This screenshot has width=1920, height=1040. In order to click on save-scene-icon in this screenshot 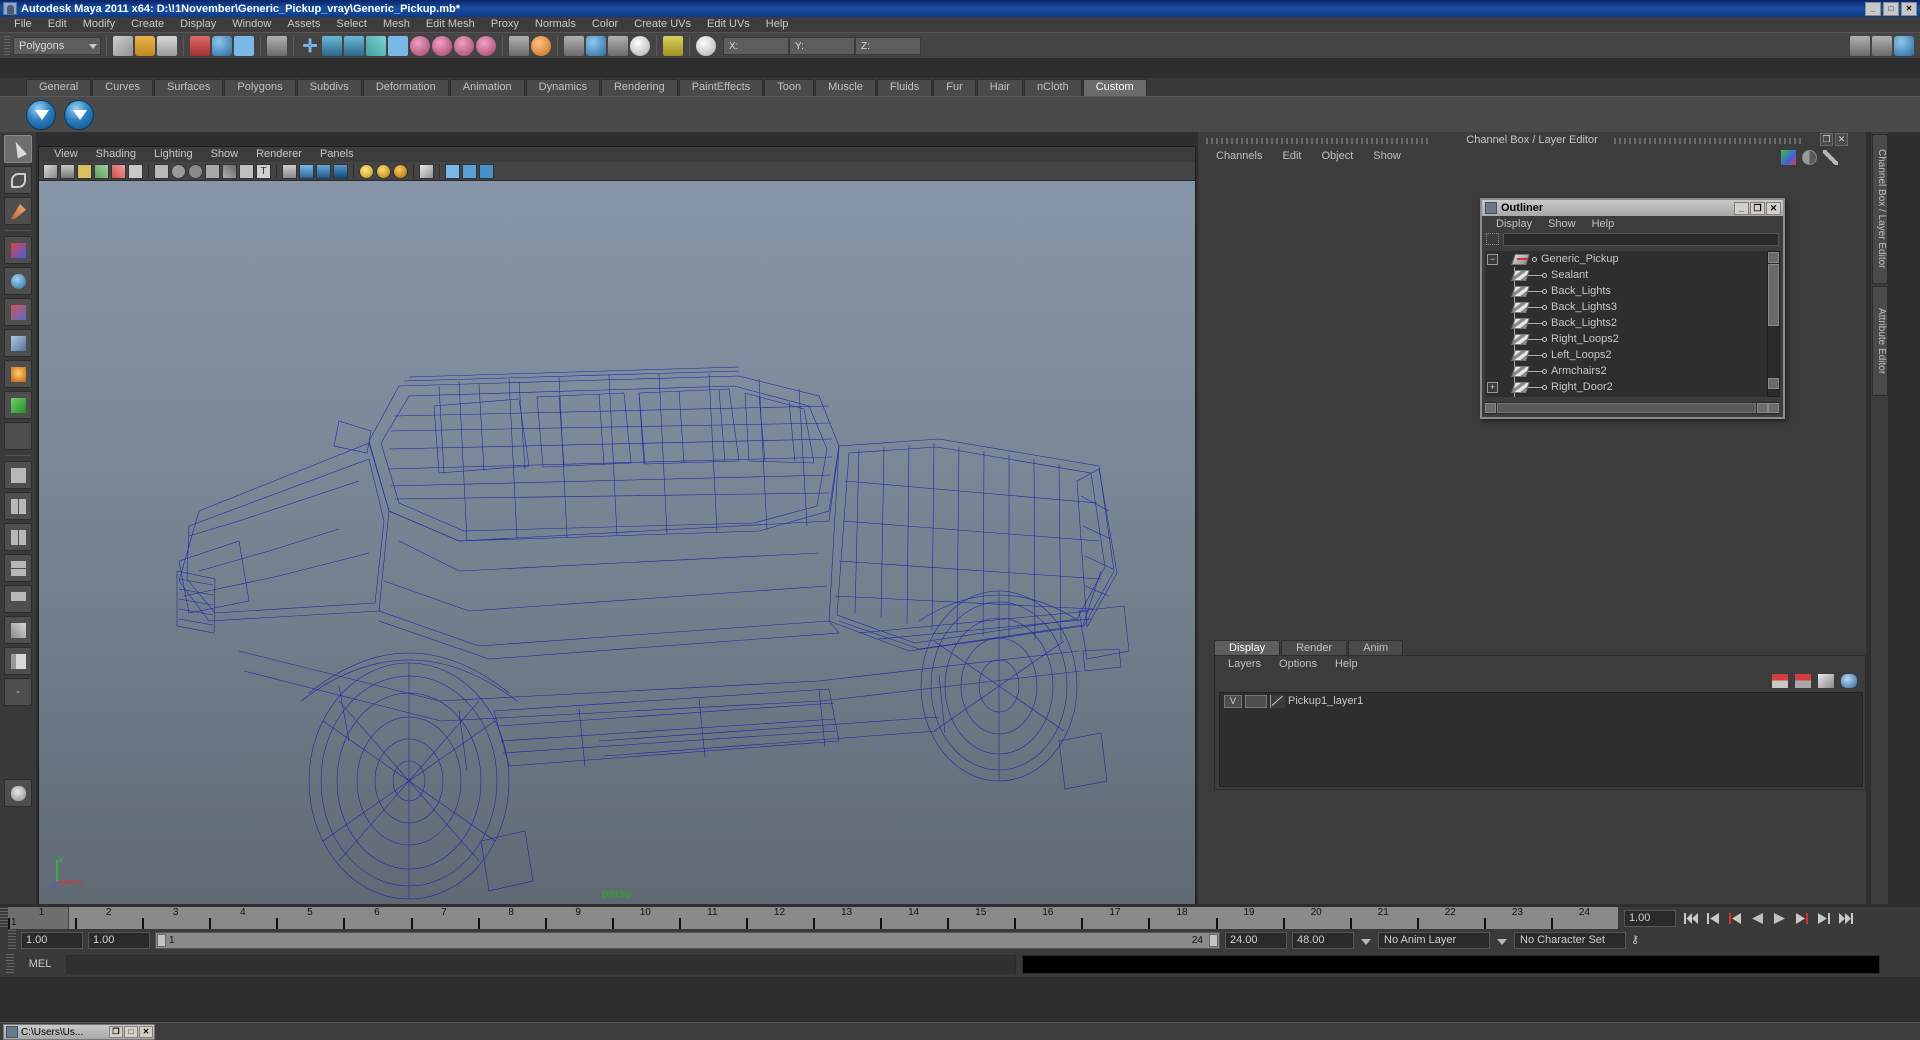, I will do `click(167, 45)`.